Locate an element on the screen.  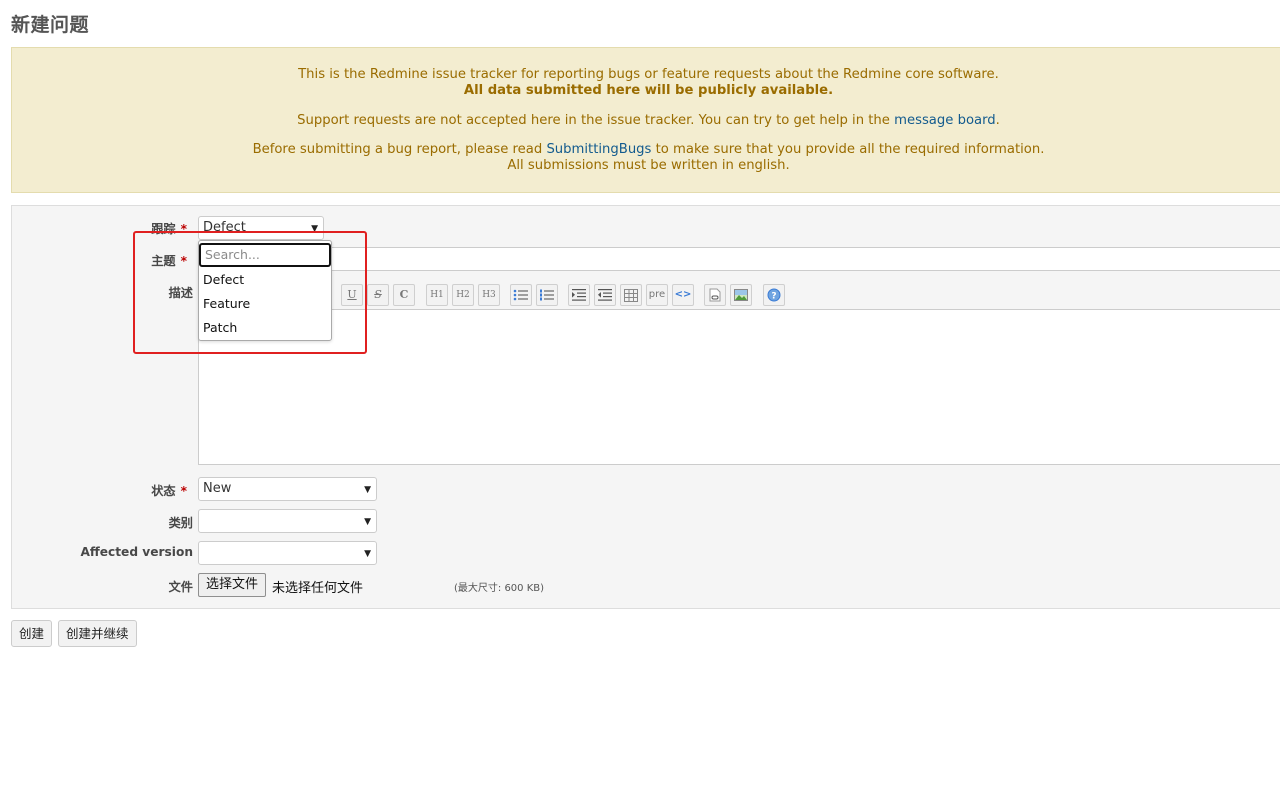
tracker-dropdown: Search... Defect Feature Patch is located at coordinates (265, 290).